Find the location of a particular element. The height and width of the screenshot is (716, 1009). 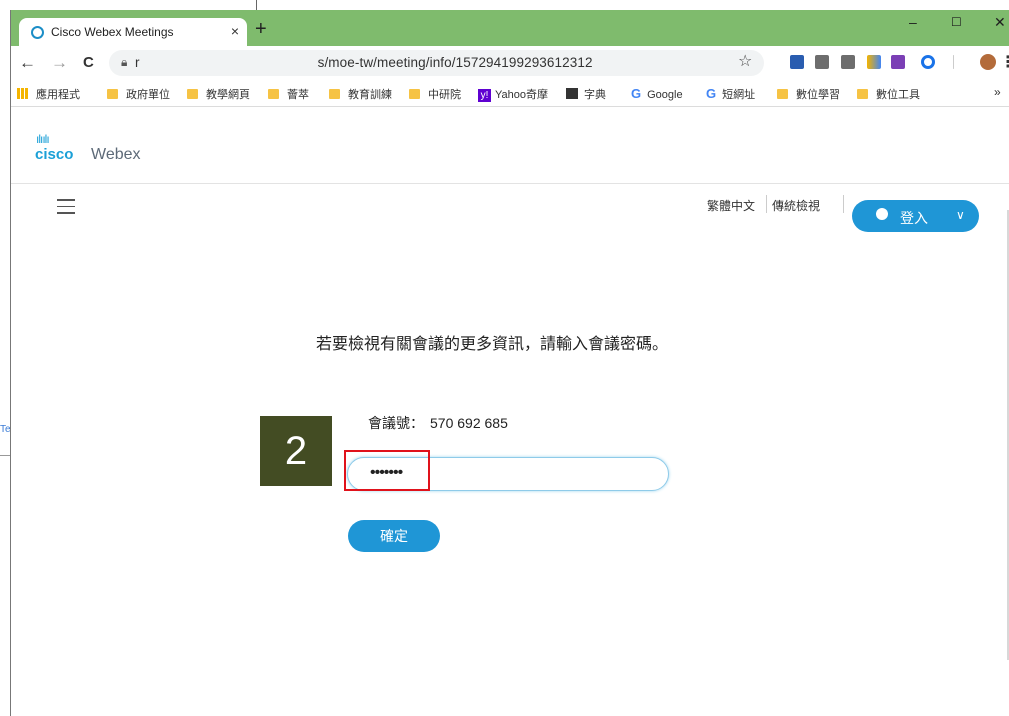

password-prompt: 若要檢視有關會議的更多資訊，請輸入會議密碼。 is located at coordinates (492, 344).